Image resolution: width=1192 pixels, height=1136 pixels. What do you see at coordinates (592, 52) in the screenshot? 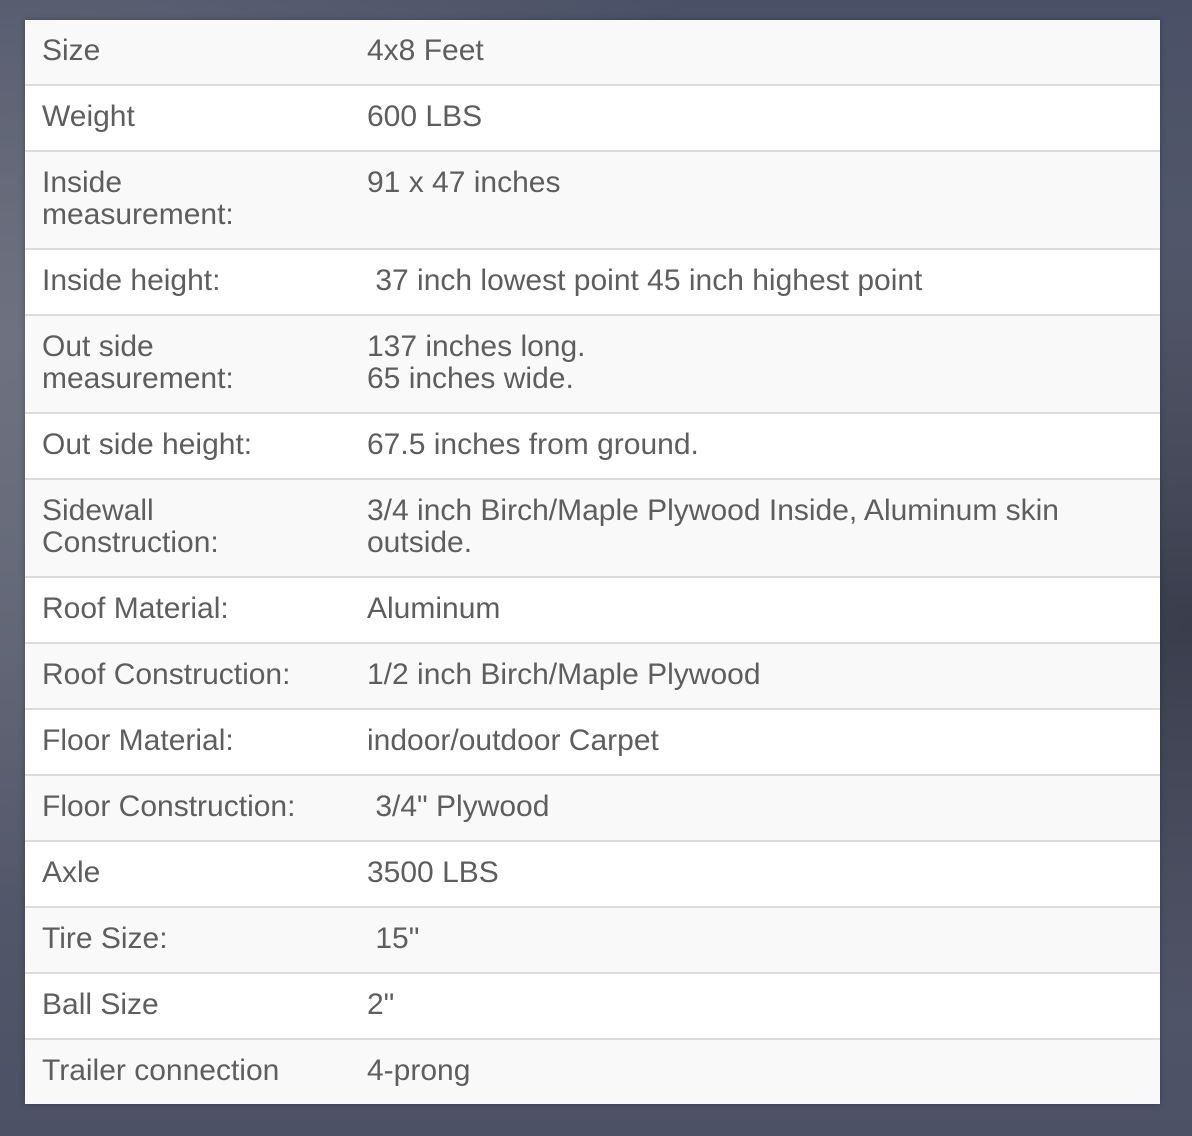
I see `table-row: Size 4x8 Feet` at bounding box center [592, 52].